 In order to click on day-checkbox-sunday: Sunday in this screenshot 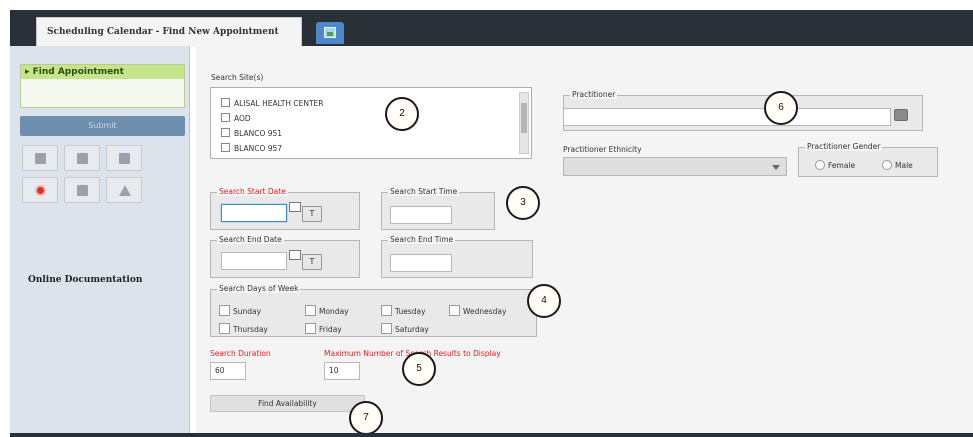, I will do `click(240, 310)`.